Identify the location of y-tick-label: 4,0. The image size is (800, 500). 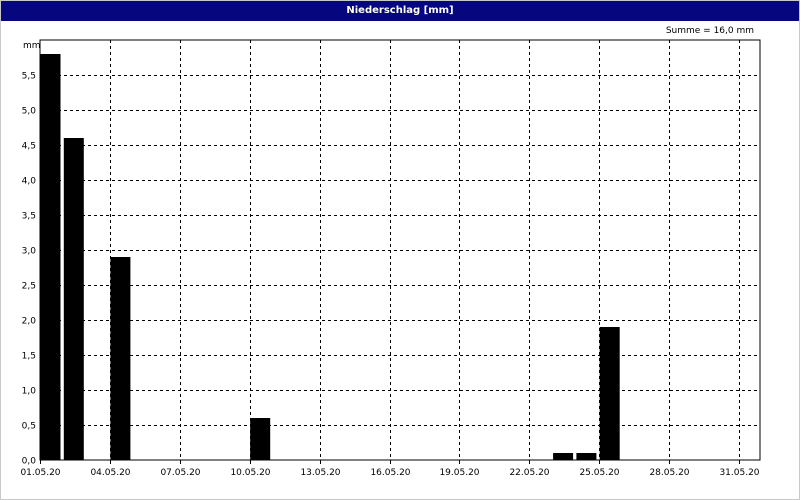
(29, 182).